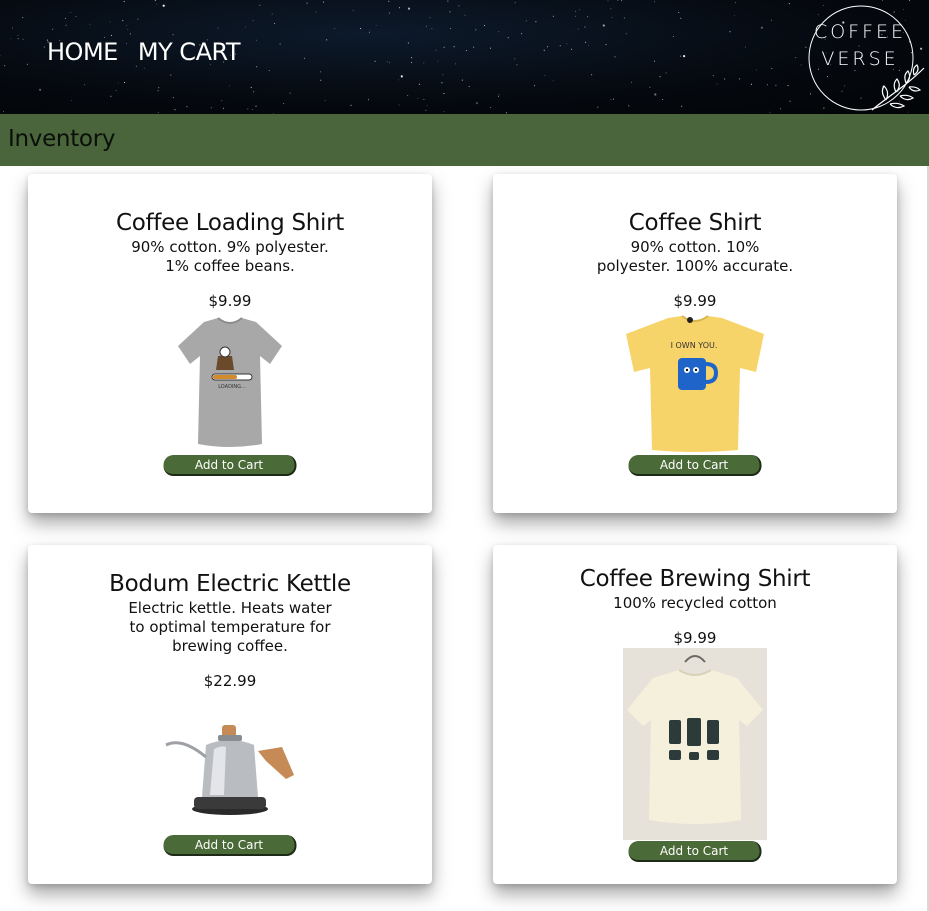  I want to click on product-price: $9.99, so click(230, 301).